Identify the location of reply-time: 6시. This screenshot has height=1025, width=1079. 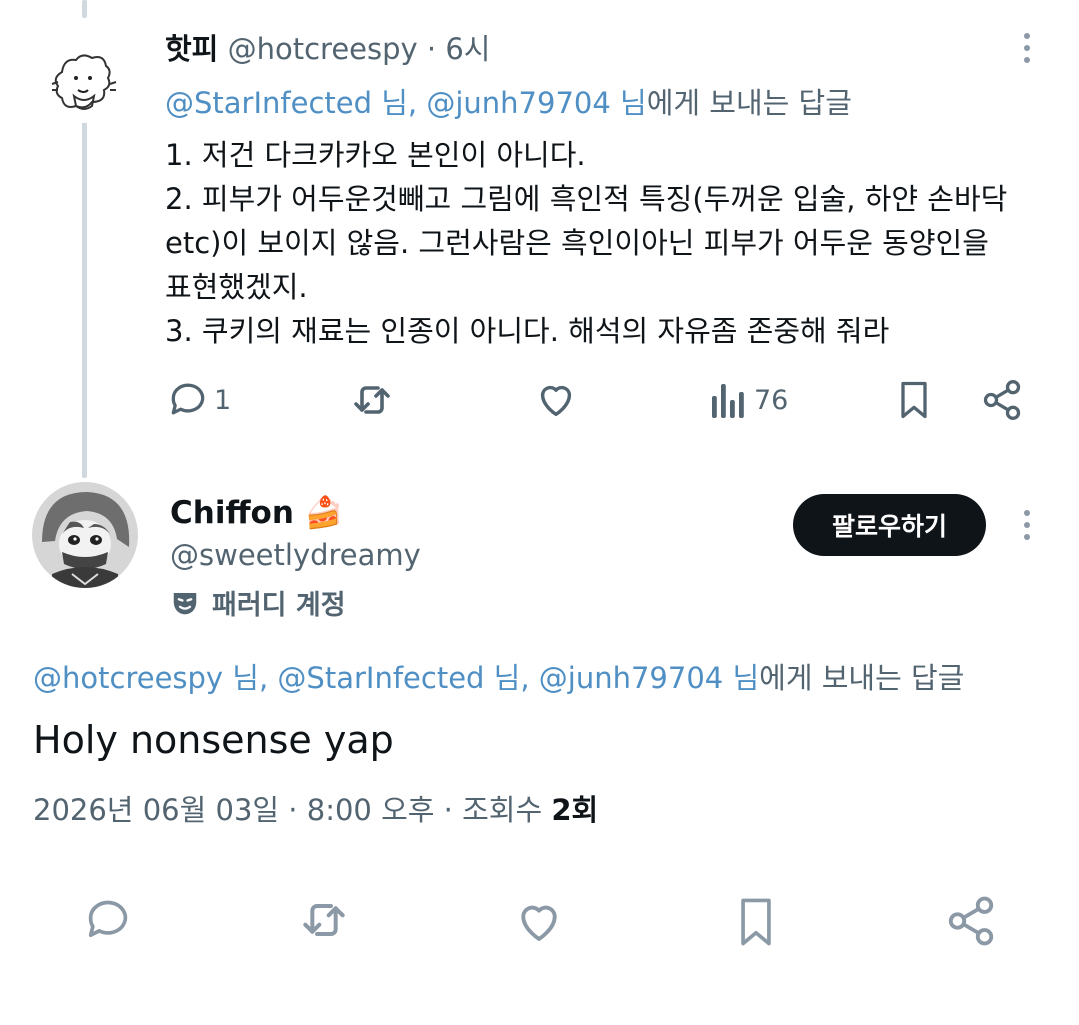
(467, 49).